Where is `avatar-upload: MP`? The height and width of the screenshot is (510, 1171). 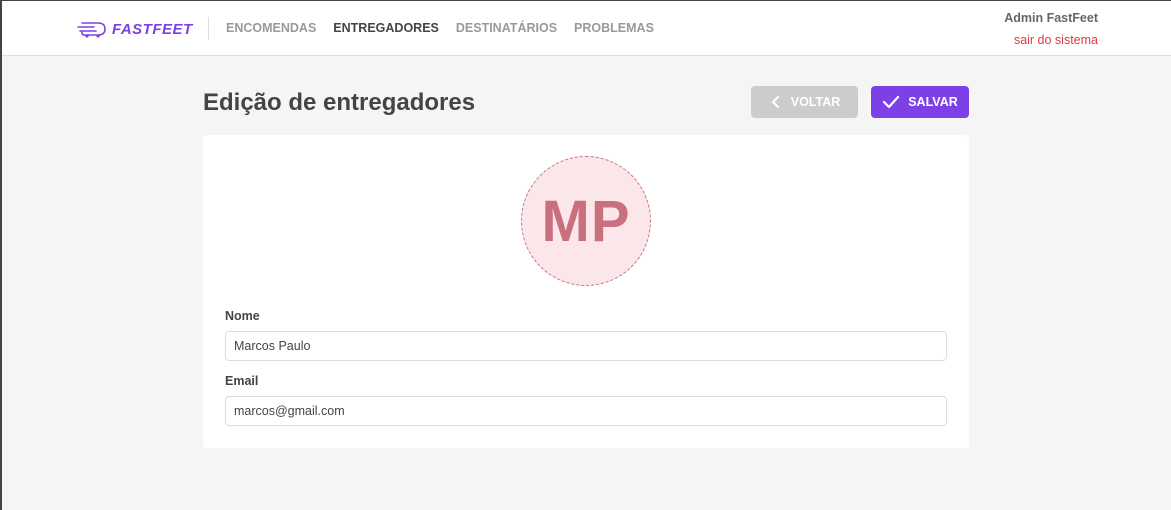
avatar-upload: MP is located at coordinates (586, 221).